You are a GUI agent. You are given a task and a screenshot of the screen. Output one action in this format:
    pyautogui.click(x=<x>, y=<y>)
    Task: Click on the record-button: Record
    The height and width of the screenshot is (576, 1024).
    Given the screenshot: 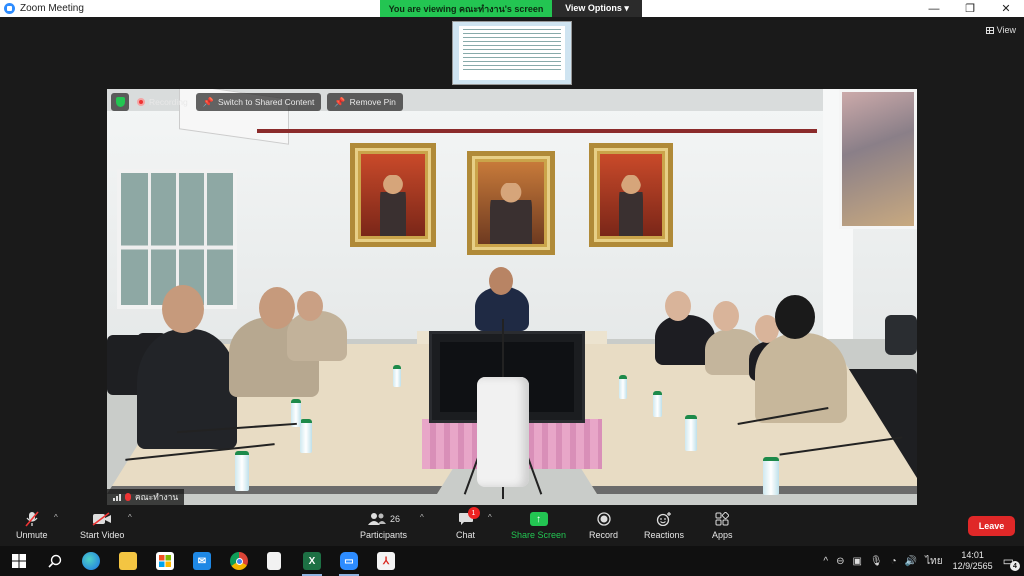 What is the action you would take?
    pyautogui.click(x=603, y=524)
    